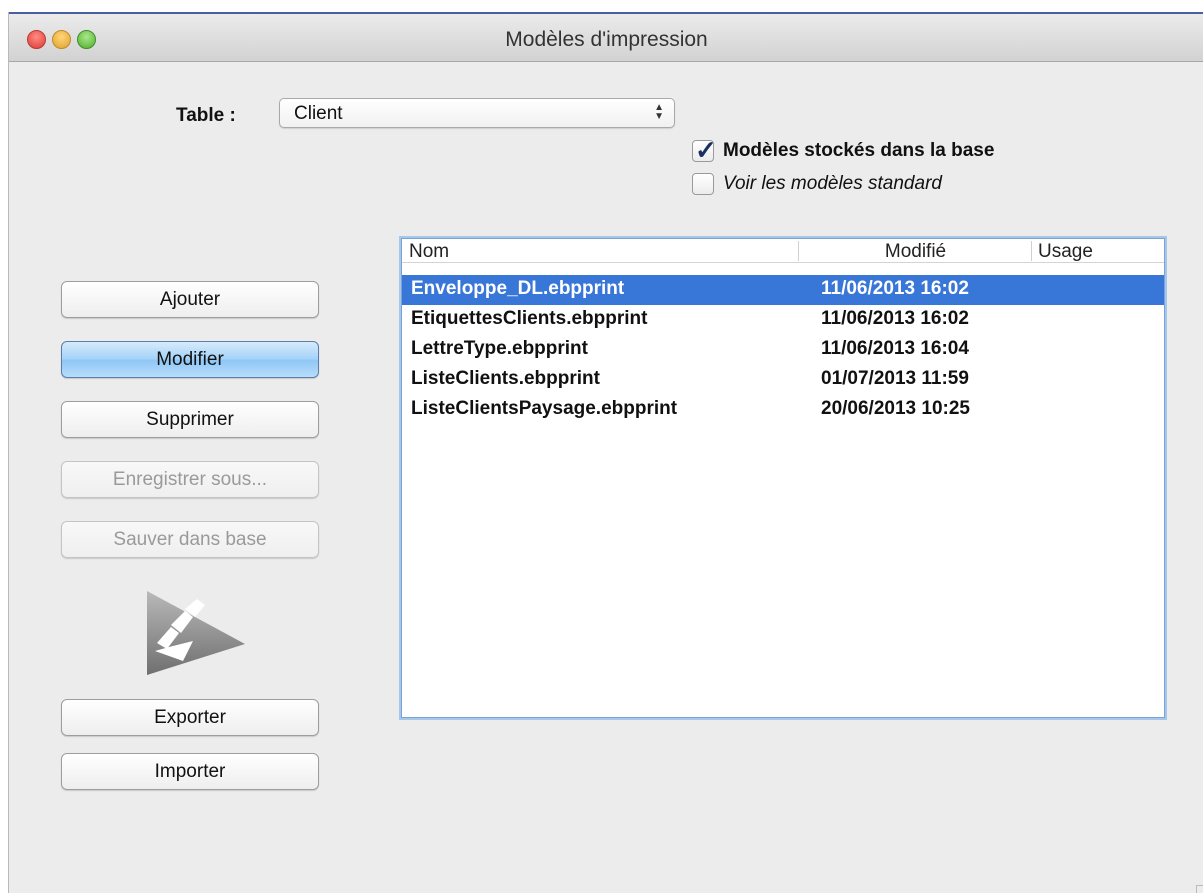 The height and width of the screenshot is (893, 1203). I want to click on list-row: Enveloppe_DL.ebpprint 11/06/2013 16:02, so click(783, 290).